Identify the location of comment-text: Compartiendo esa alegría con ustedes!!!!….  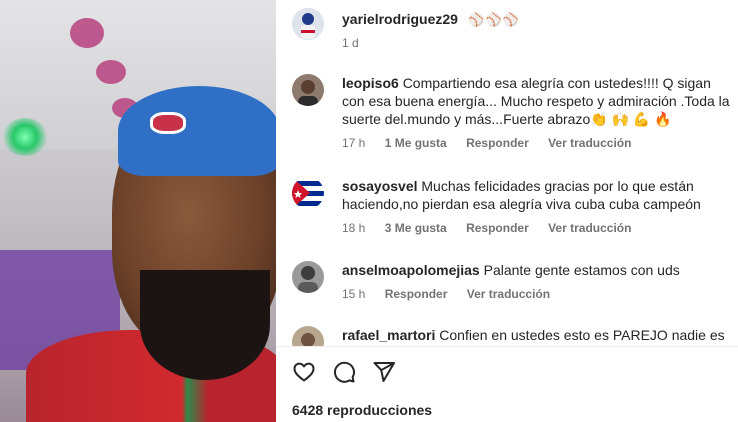
(536, 101).